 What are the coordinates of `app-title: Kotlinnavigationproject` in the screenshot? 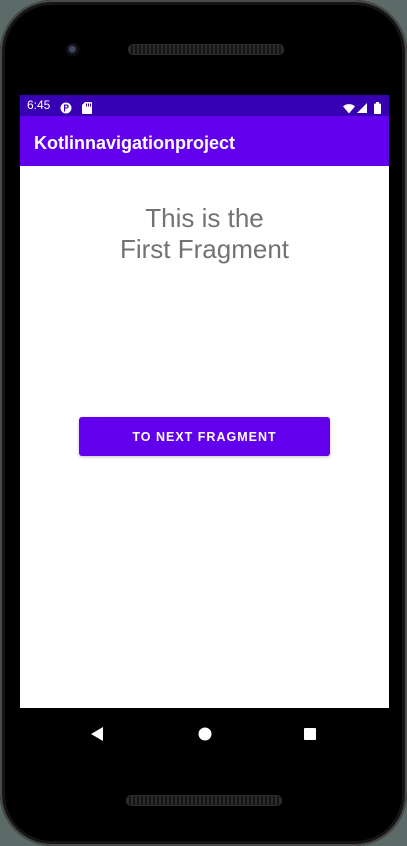 It's located at (135, 143).